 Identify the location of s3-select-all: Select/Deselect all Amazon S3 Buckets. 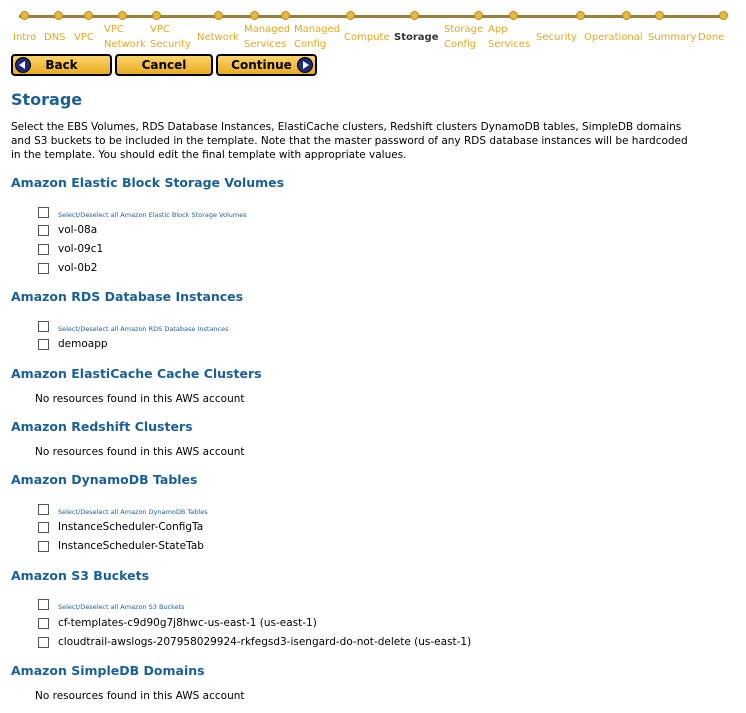
(111, 604).